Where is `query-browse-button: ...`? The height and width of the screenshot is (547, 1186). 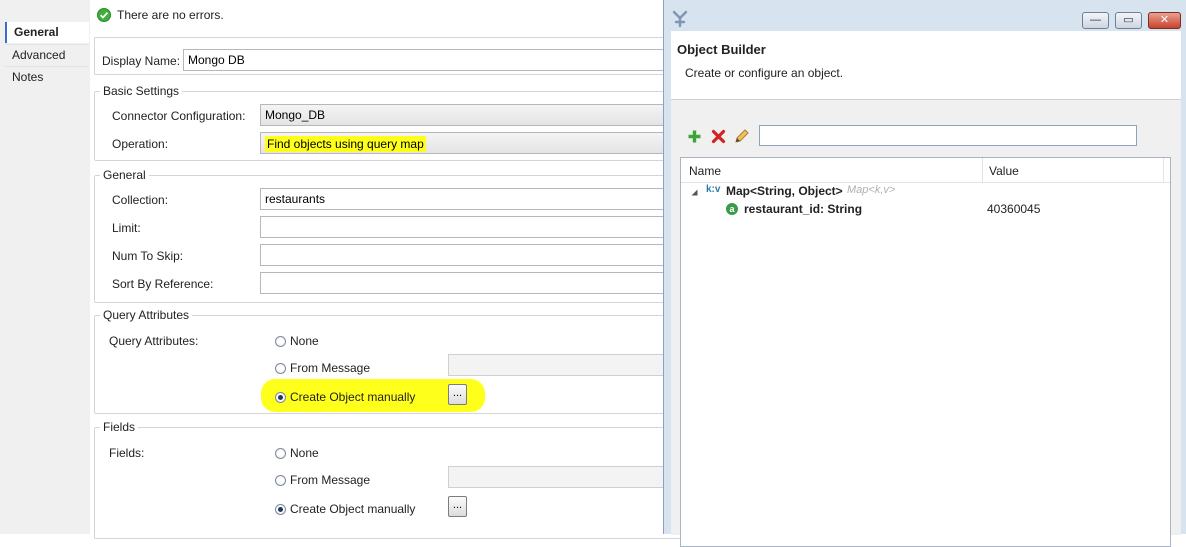 query-browse-button: ... is located at coordinates (457, 394).